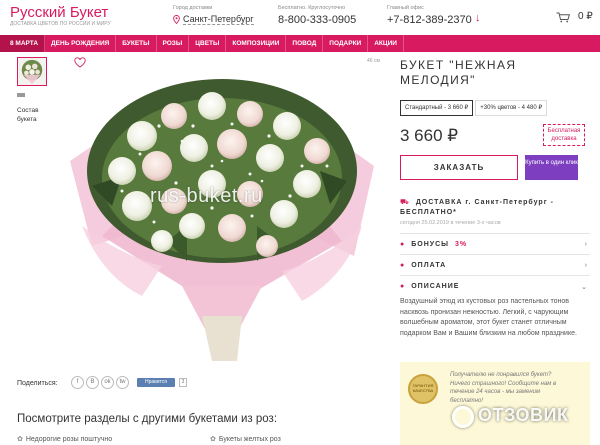 The image size is (600, 445). I want to click on cart-icon, so click(563, 17).